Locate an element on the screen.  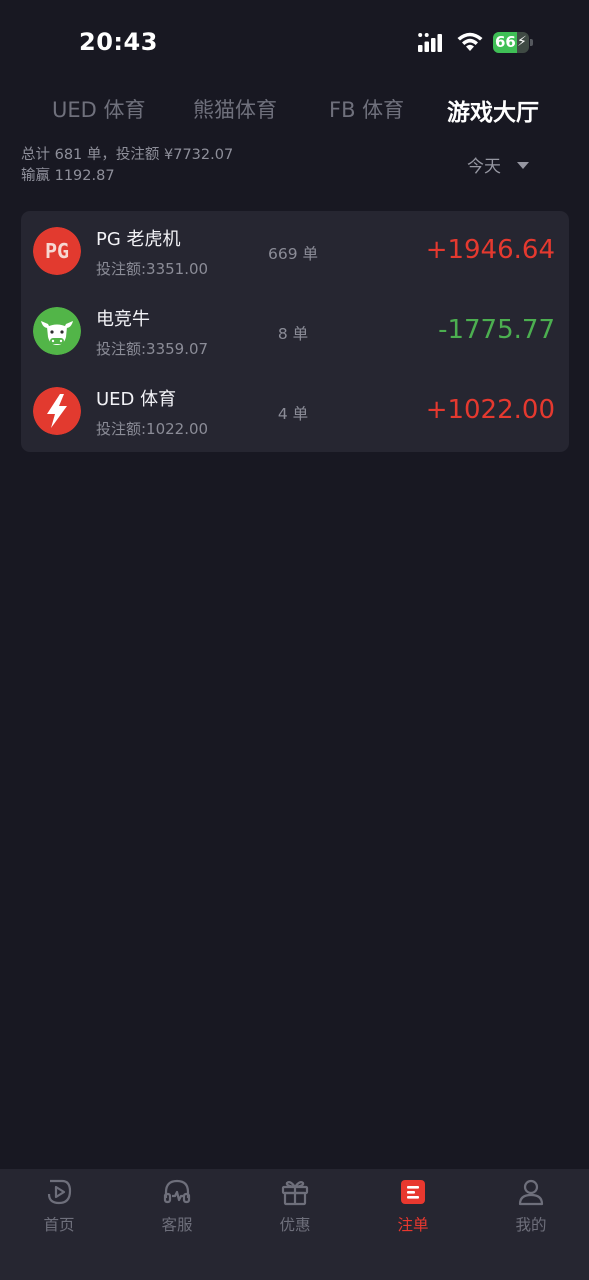
nav-promotions: 优惠 is located at coordinates (295, 1209).